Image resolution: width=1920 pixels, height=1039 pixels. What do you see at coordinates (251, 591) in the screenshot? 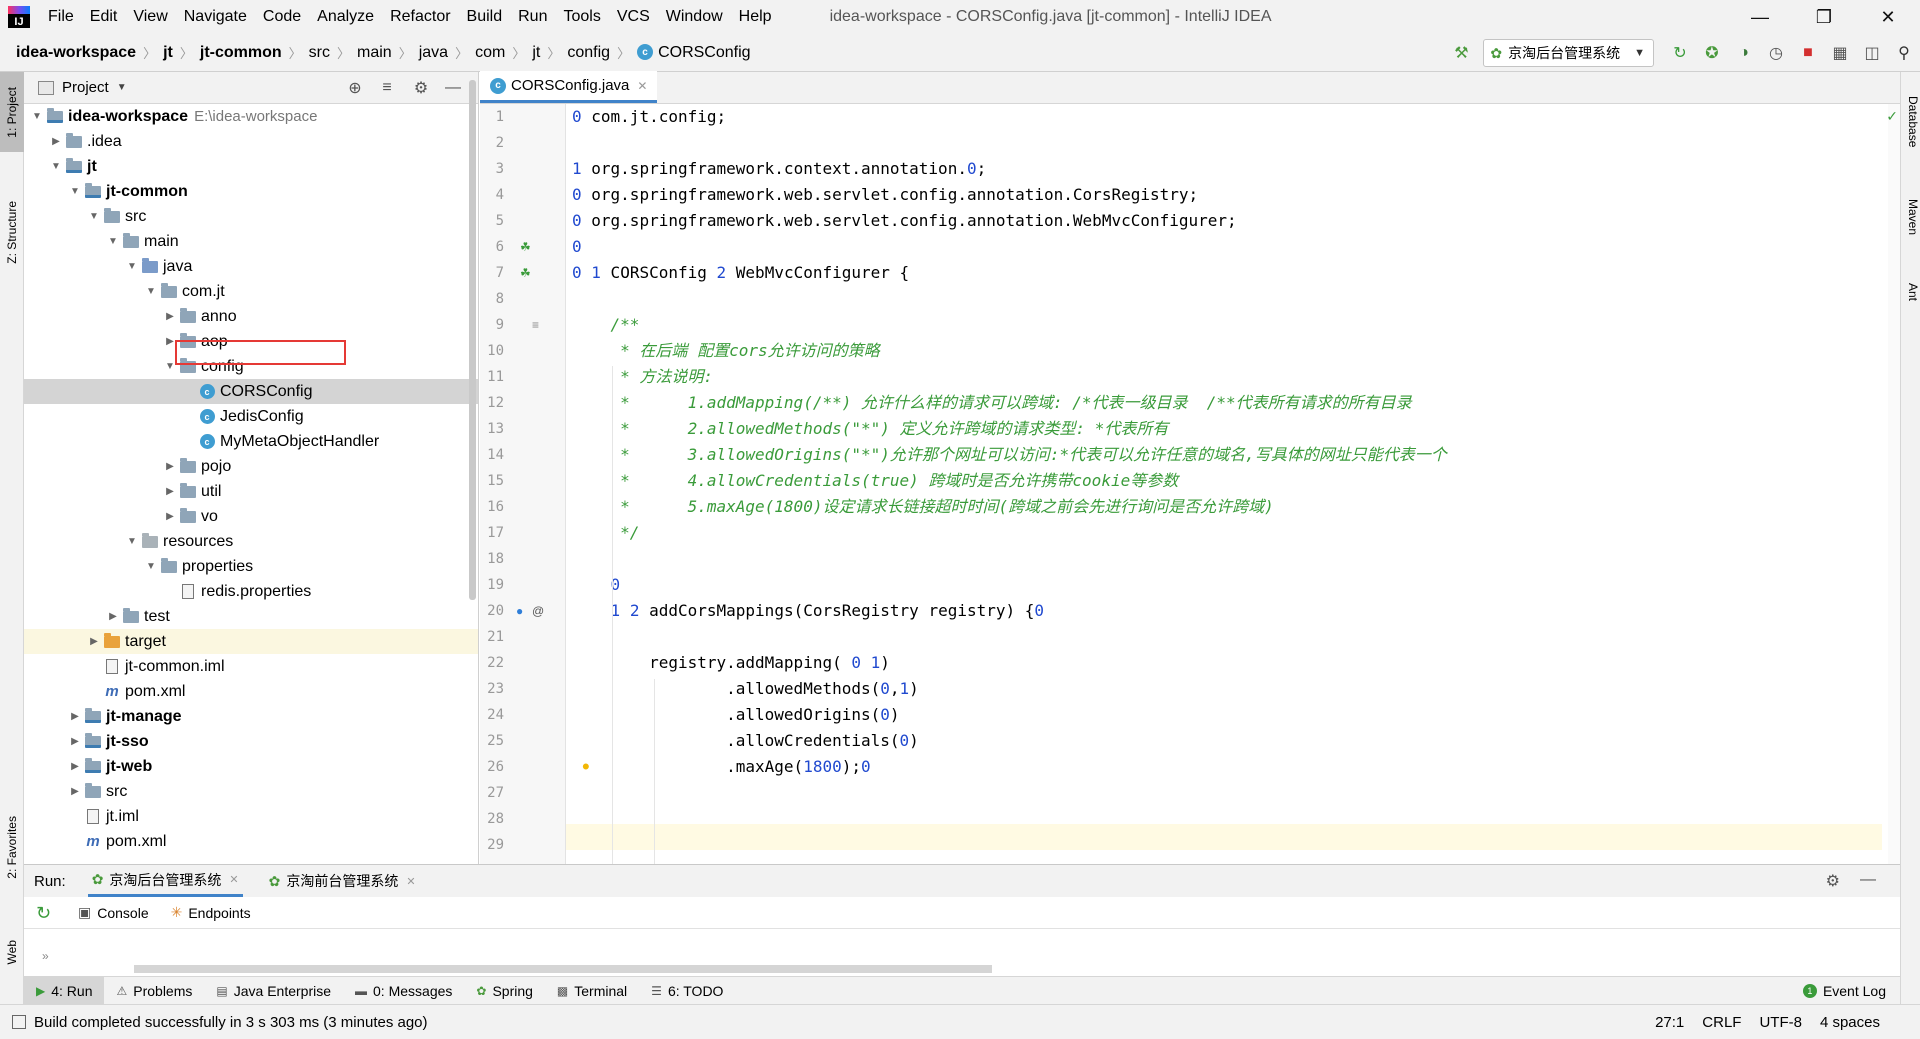
I see `tree-item-redis-properties: redis.properties` at bounding box center [251, 591].